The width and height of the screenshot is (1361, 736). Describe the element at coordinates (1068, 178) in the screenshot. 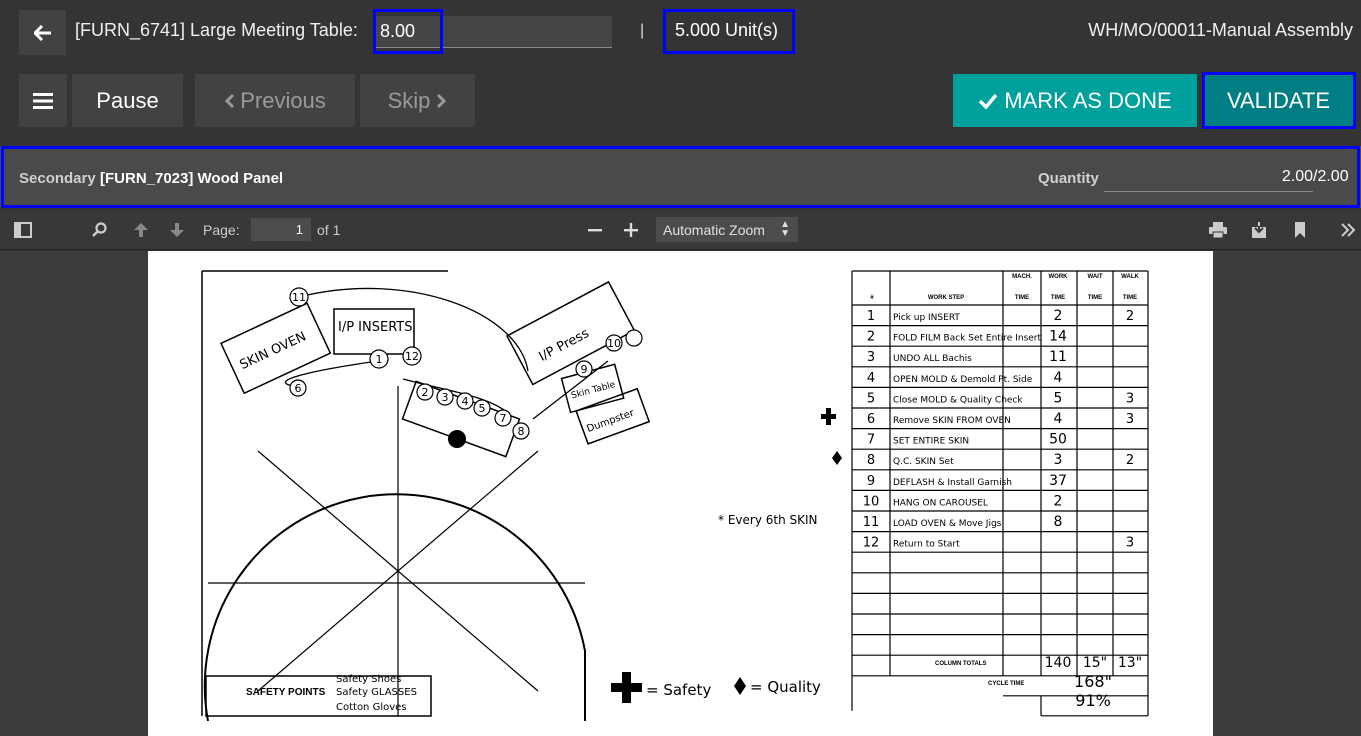

I see `quantity-label: Quantity` at that location.